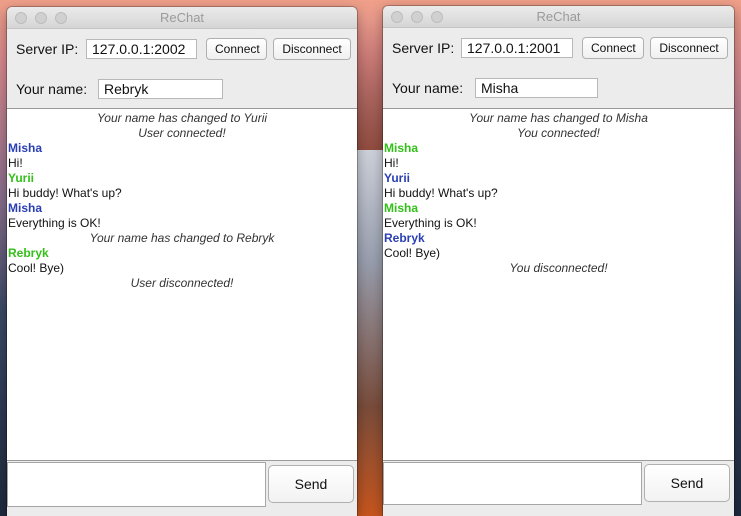 The height and width of the screenshot is (516, 741). I want to click on system-message: You connected!, so click(558, 133).